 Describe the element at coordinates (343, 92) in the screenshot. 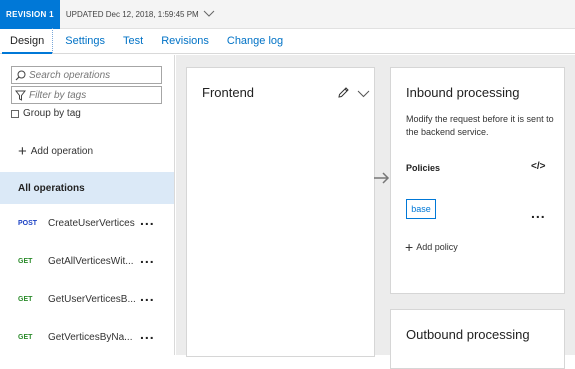

I see `pencil-icon` at that location.